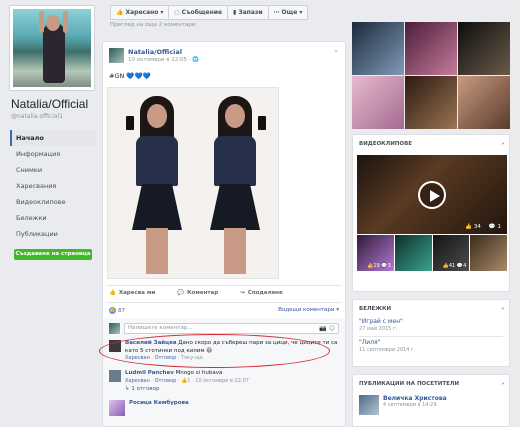  I want to click on notes-title: БЕЛЕЖКИ, so click(375, 309).